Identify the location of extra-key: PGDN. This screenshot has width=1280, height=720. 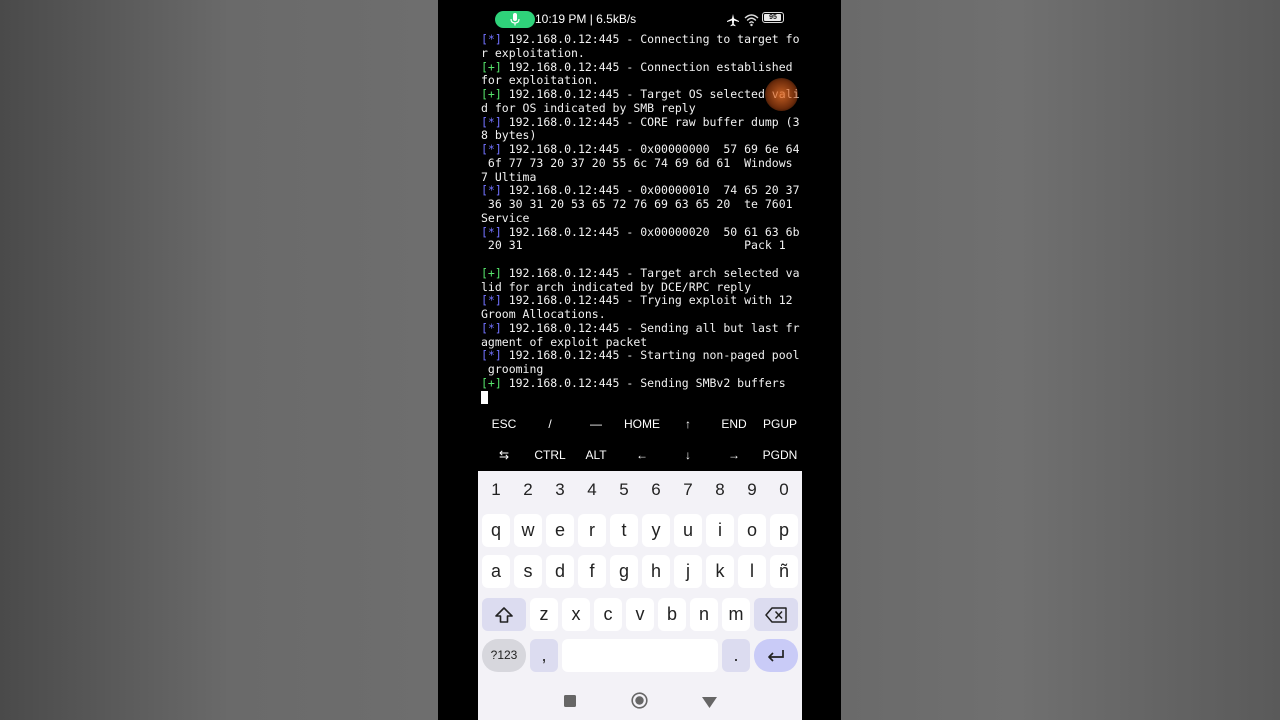
(780, 455).